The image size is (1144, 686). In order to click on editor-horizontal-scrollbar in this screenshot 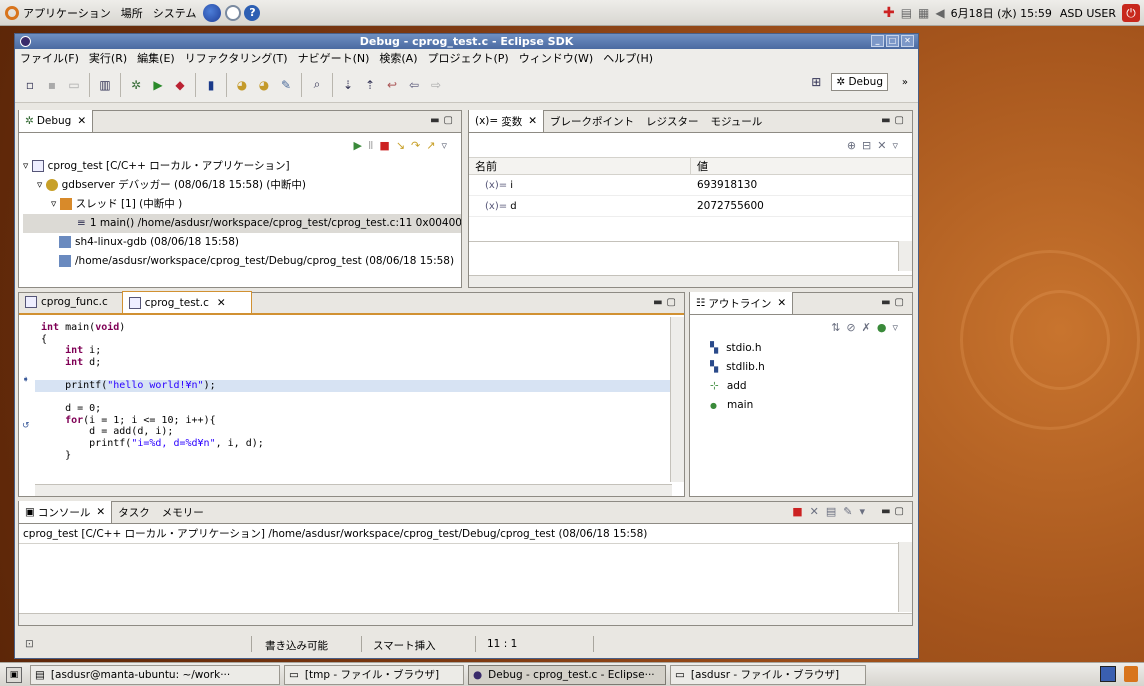, I will do `click(353, 490)`.